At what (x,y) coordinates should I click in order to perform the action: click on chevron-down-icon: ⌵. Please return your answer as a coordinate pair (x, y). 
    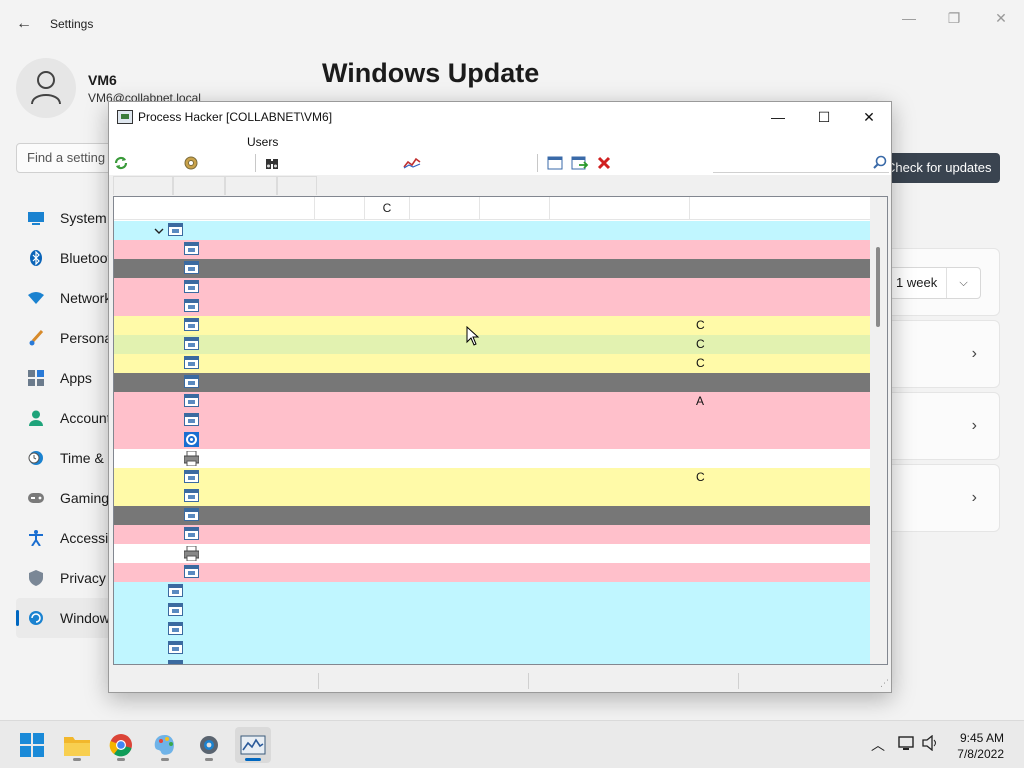
    Looking at the image, I should click on (963, 283).